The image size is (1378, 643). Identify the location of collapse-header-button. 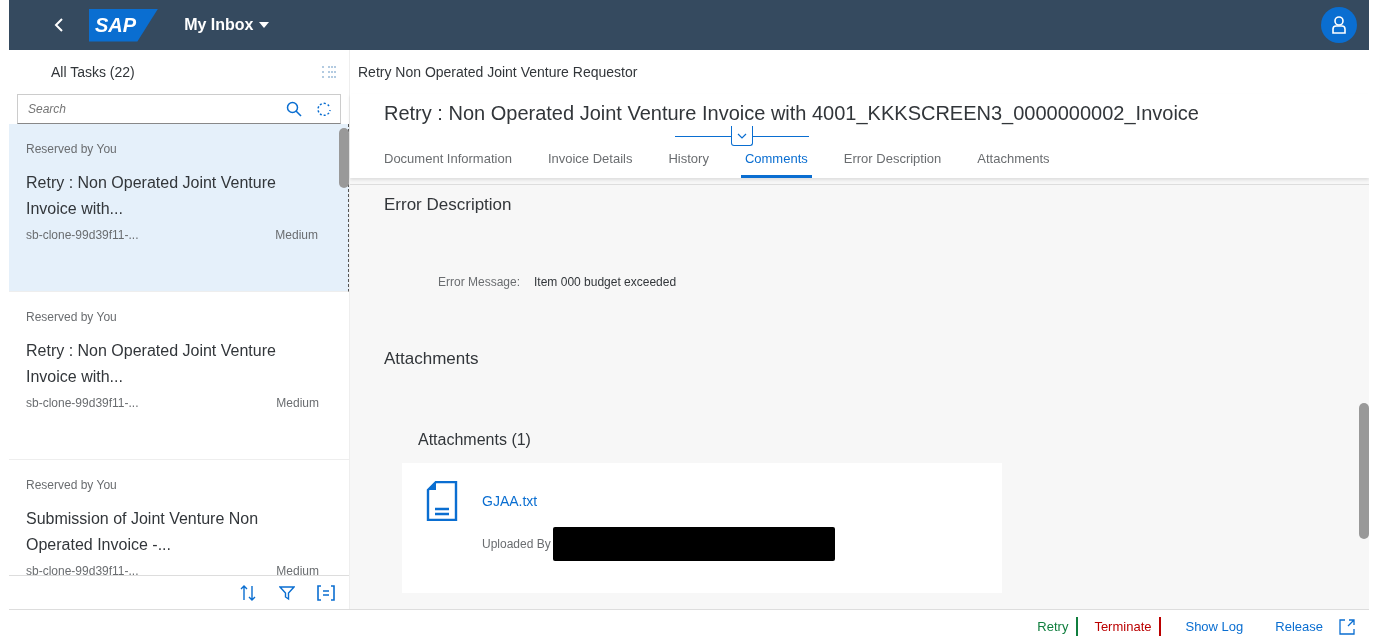
(741, 136).